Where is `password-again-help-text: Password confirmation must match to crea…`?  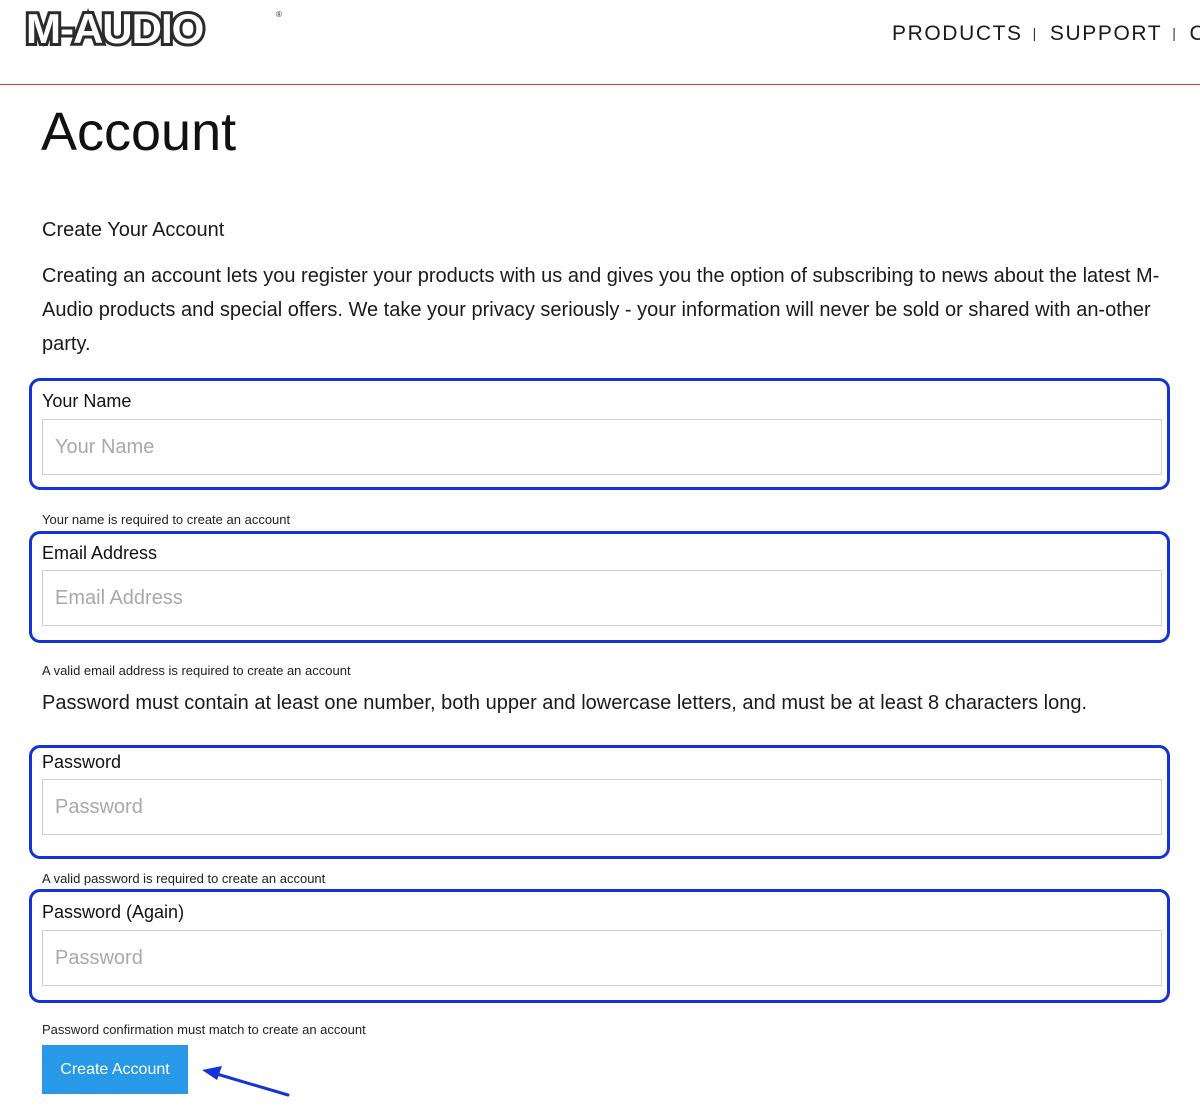
password-again-help-text: Password confirmation must match to crea… is located at coordinates (204, 1029).